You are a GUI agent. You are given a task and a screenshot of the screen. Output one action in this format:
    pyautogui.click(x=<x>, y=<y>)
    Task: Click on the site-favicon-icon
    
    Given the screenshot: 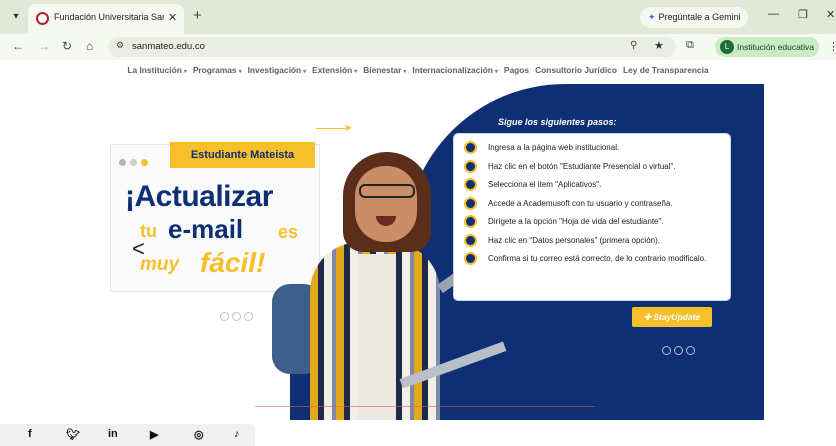 What is the action you would take?
    pyautogui.click(x=42, y=18)
    